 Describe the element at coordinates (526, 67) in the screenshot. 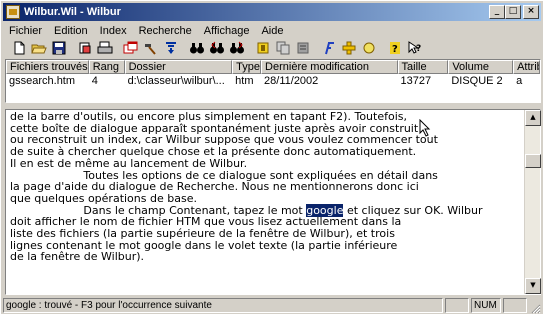

I see `col-attributs: Attributs` at that location.